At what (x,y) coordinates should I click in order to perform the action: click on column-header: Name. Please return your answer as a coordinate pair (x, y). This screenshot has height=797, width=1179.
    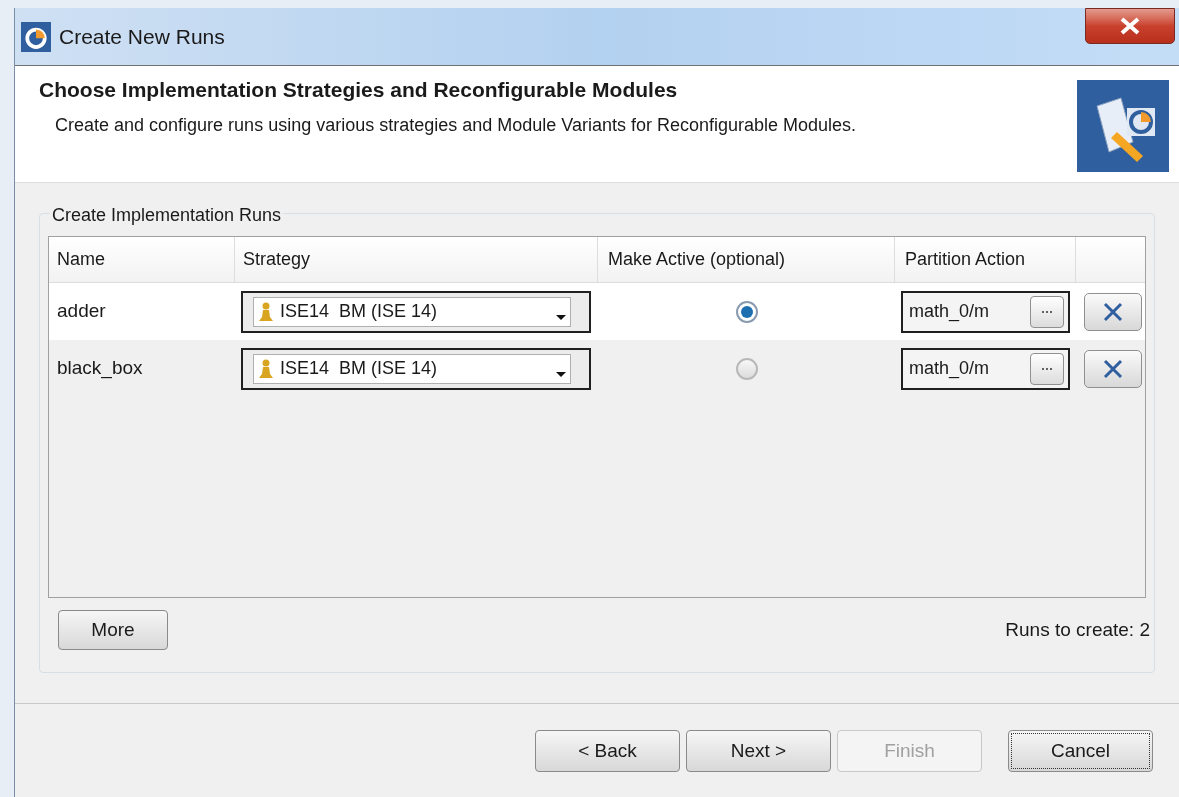
    Looking at the image, I should click on (142, 259).